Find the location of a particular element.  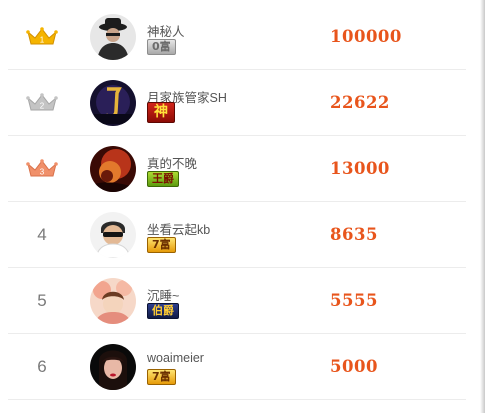

score-value: 5000 is located at coordinates (354, 366).